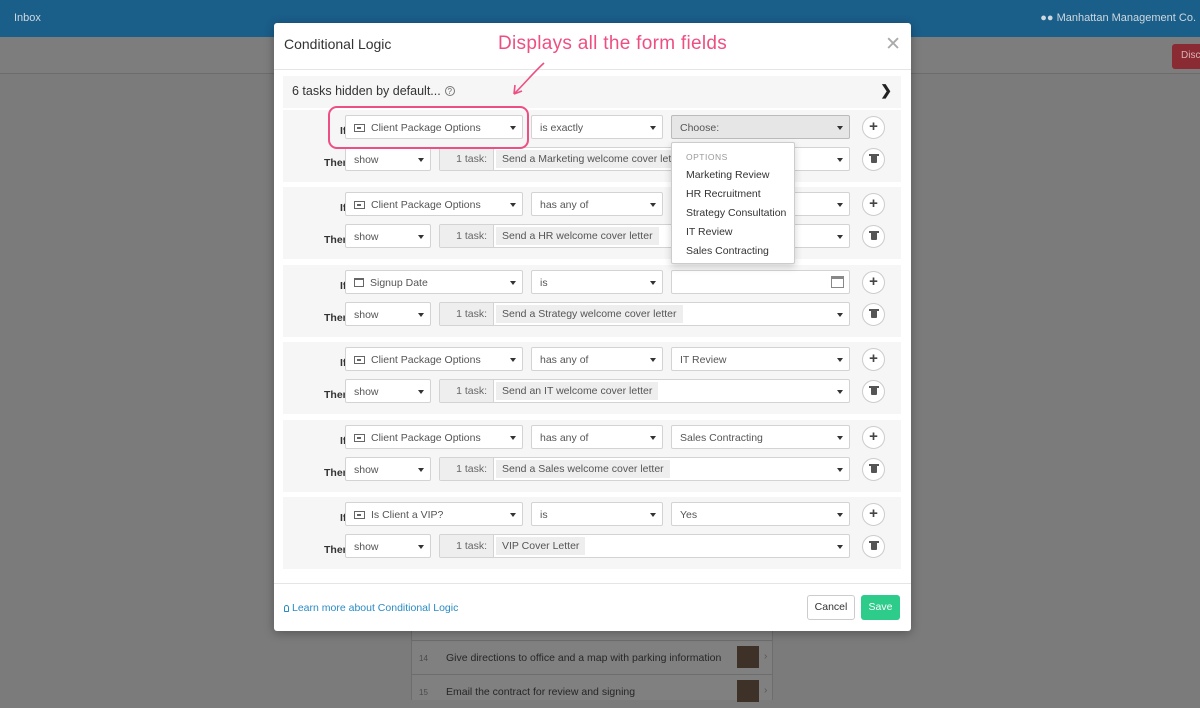 This screenshot has width=1200, height=708. What do you see at coordinates (644, 546) in the screenshot?
I see `task-select: 1 task: VIP Cover Letter` at bounding box center [644, 546].